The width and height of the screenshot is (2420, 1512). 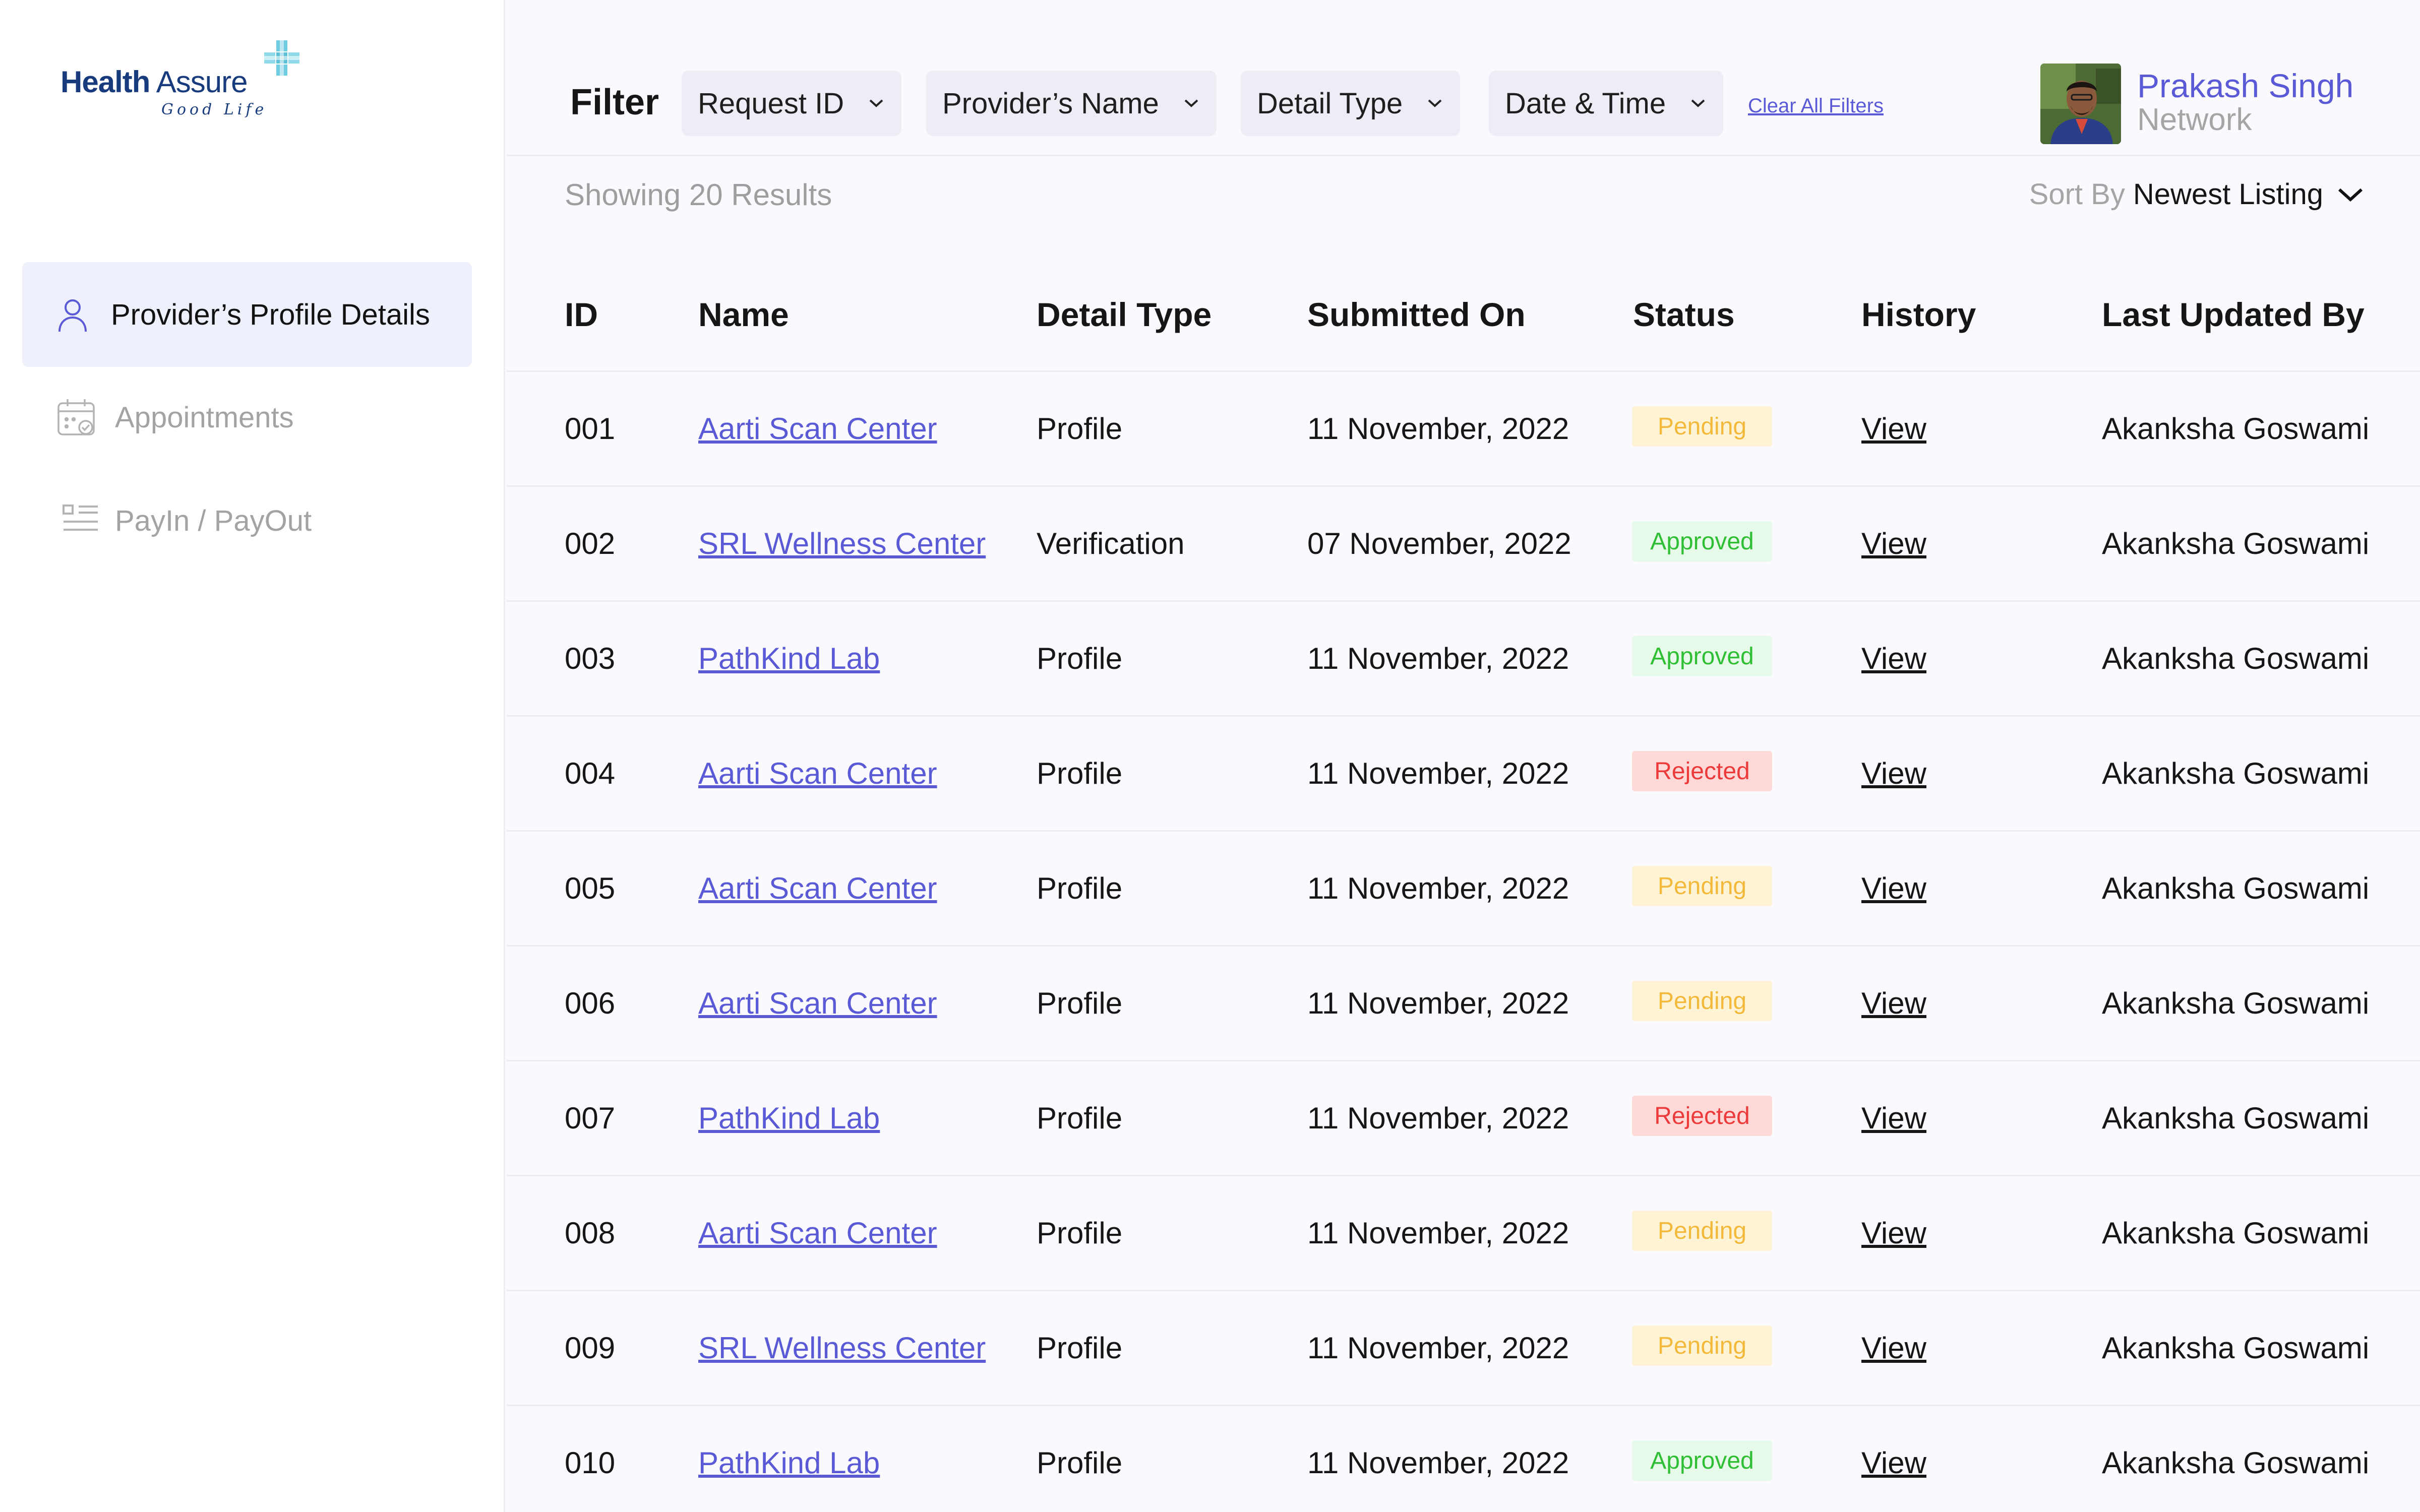 I want to click on user-name: Prakash Singh, so click(x=2245, y=85).